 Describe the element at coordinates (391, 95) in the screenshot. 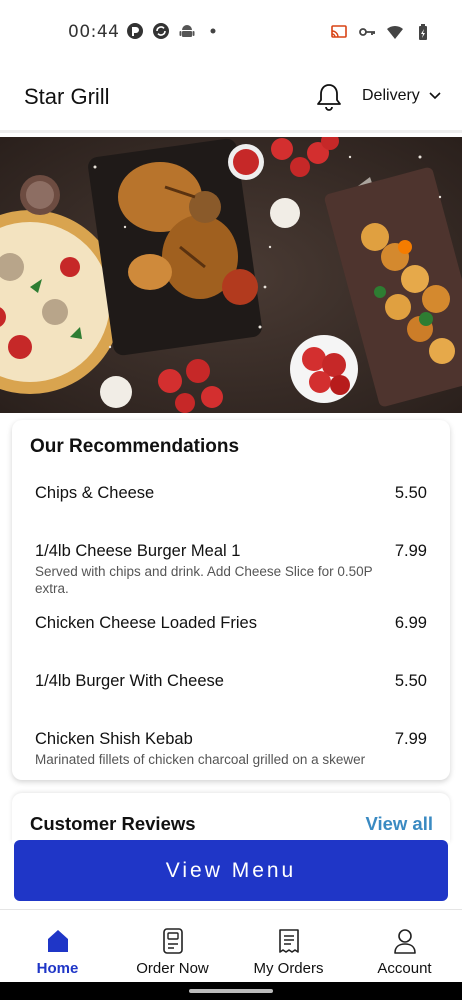

I see `delivery-label: Delivery` at that location.